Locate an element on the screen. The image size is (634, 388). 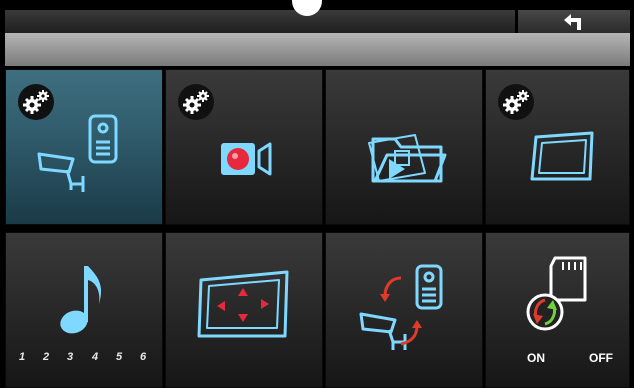
title-track is located at coordinates (260, 21).